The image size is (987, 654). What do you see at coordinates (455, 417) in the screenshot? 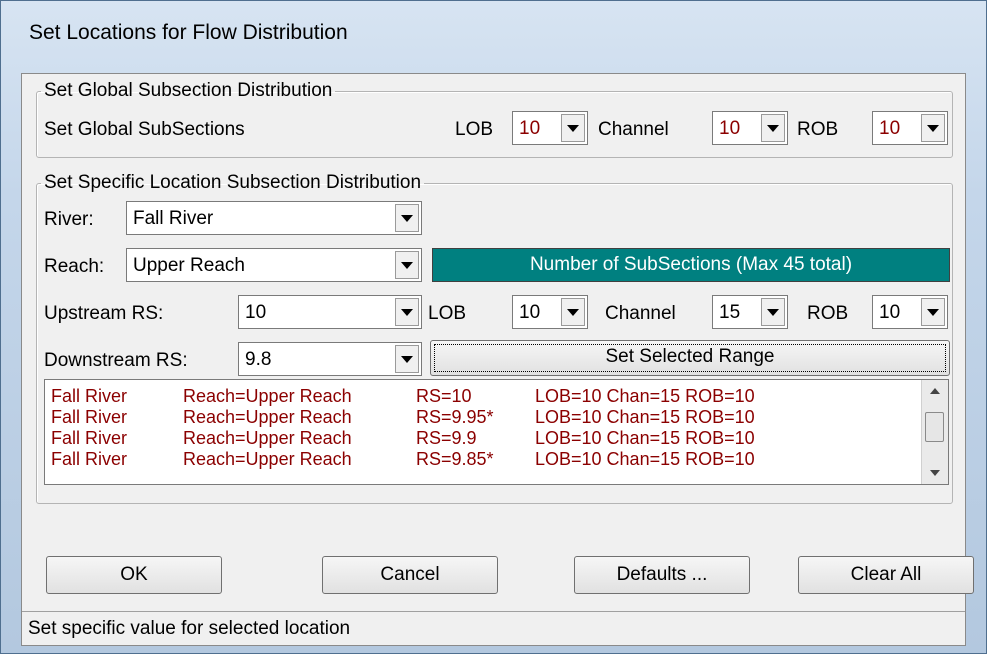
I see `list-item-rs: RS=9.95*` at bounding box center [455, 417].